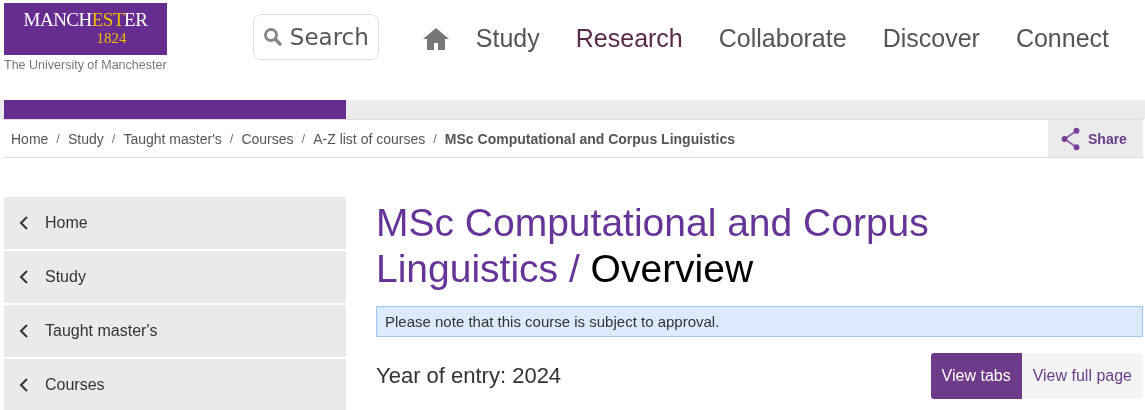 Image resolution: width=1145 pixels, height=410 pixels. Describe the element at coordinates (782, 38) in the screenshot. I see `nav-link: Collaborate` at that location.